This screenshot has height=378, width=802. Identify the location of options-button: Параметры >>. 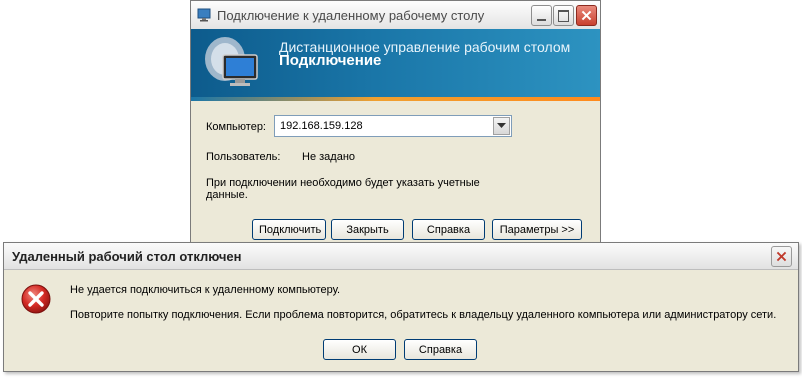
(537, 229).